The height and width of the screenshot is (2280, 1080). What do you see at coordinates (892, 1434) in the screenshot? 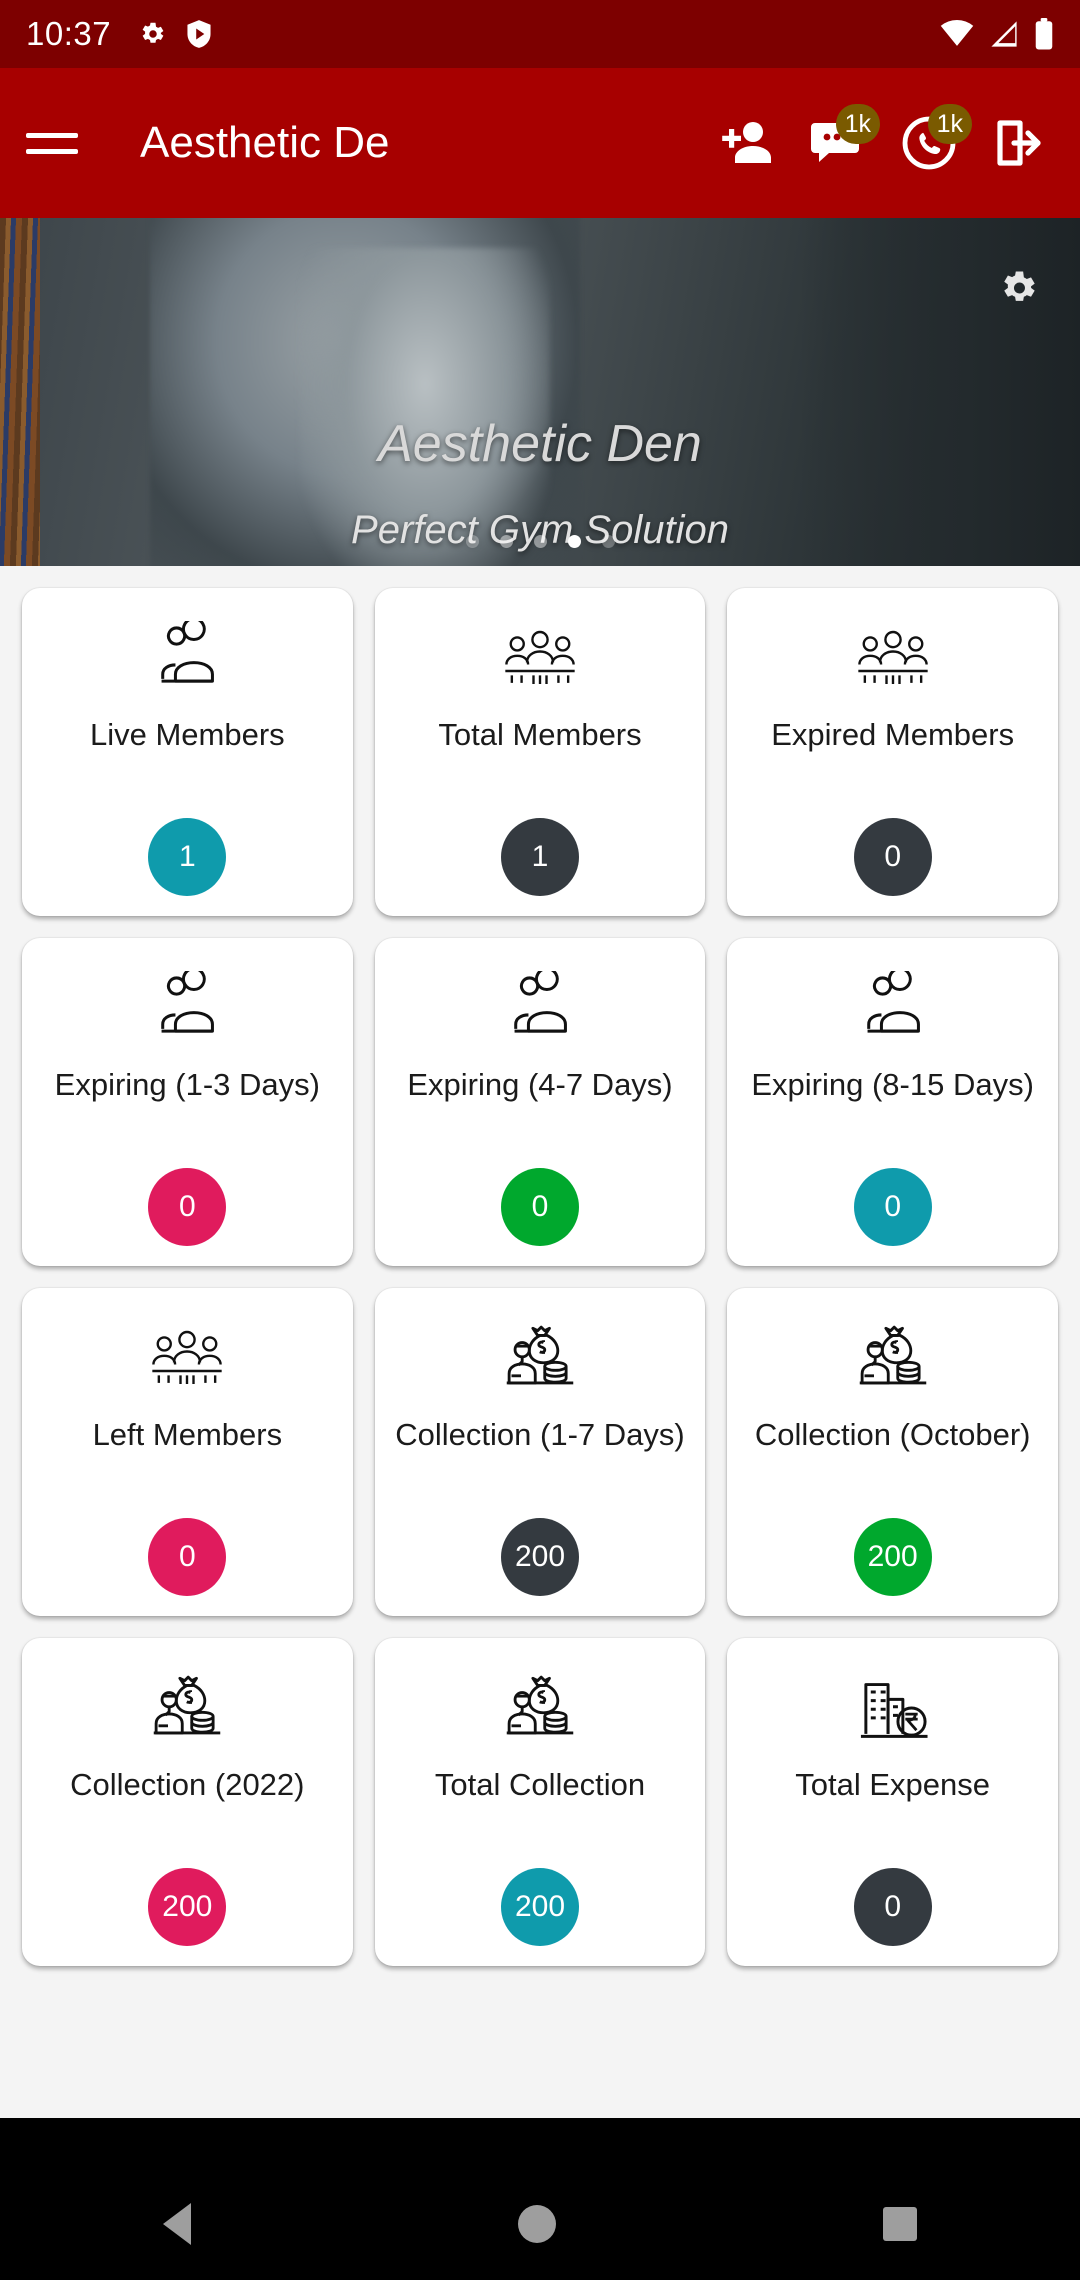
I see `stat-card-label: Collection (October)` at bounding box center [892, 1434].